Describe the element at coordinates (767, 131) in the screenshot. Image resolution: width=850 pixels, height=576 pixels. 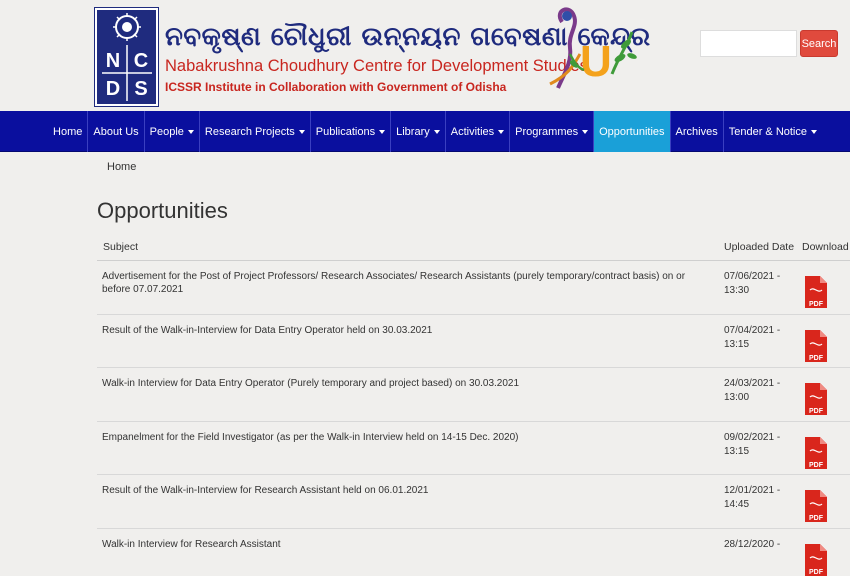
I see `nav-item-label: Tender & Notice` at that location.